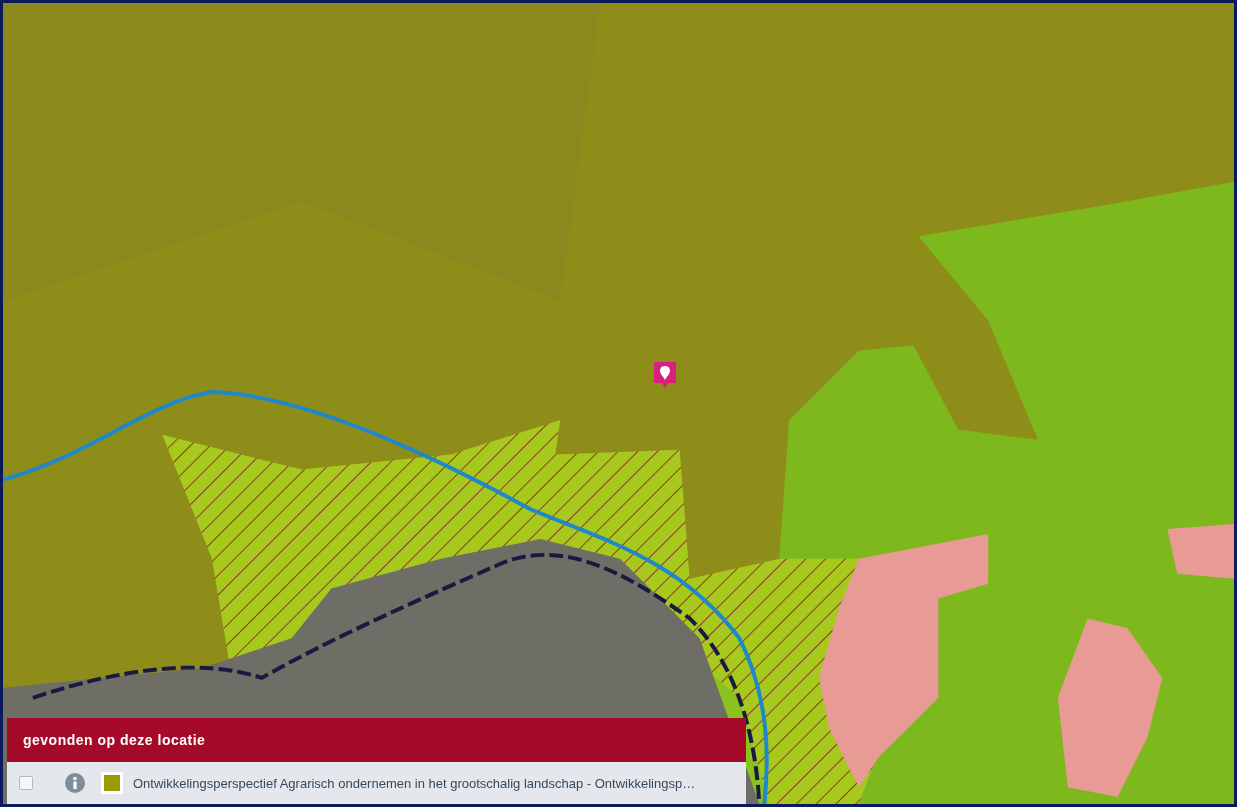  Describe the element at coordinates (26, 783) in the screenshot. I see `checkbox` at that location.